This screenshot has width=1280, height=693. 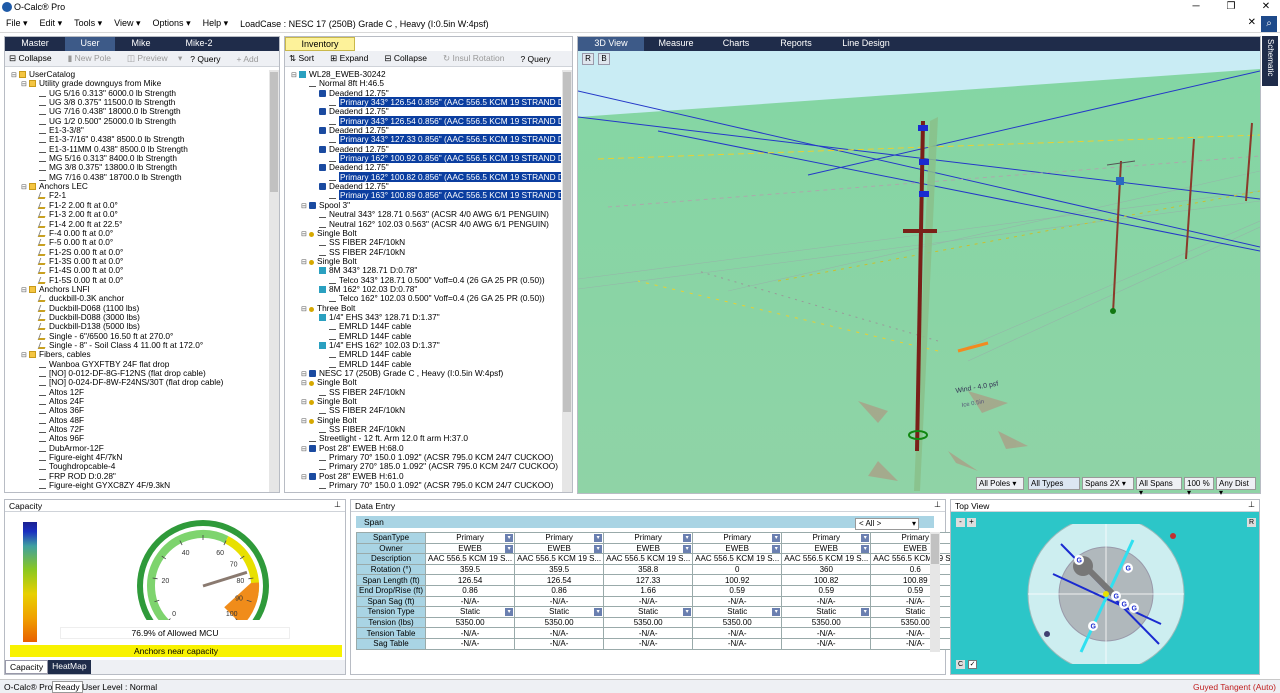 What do you see at coordinates (1054, 483) in the screenshot?
I see `all-types-select: All Types` at bounding box center [1054, 483].